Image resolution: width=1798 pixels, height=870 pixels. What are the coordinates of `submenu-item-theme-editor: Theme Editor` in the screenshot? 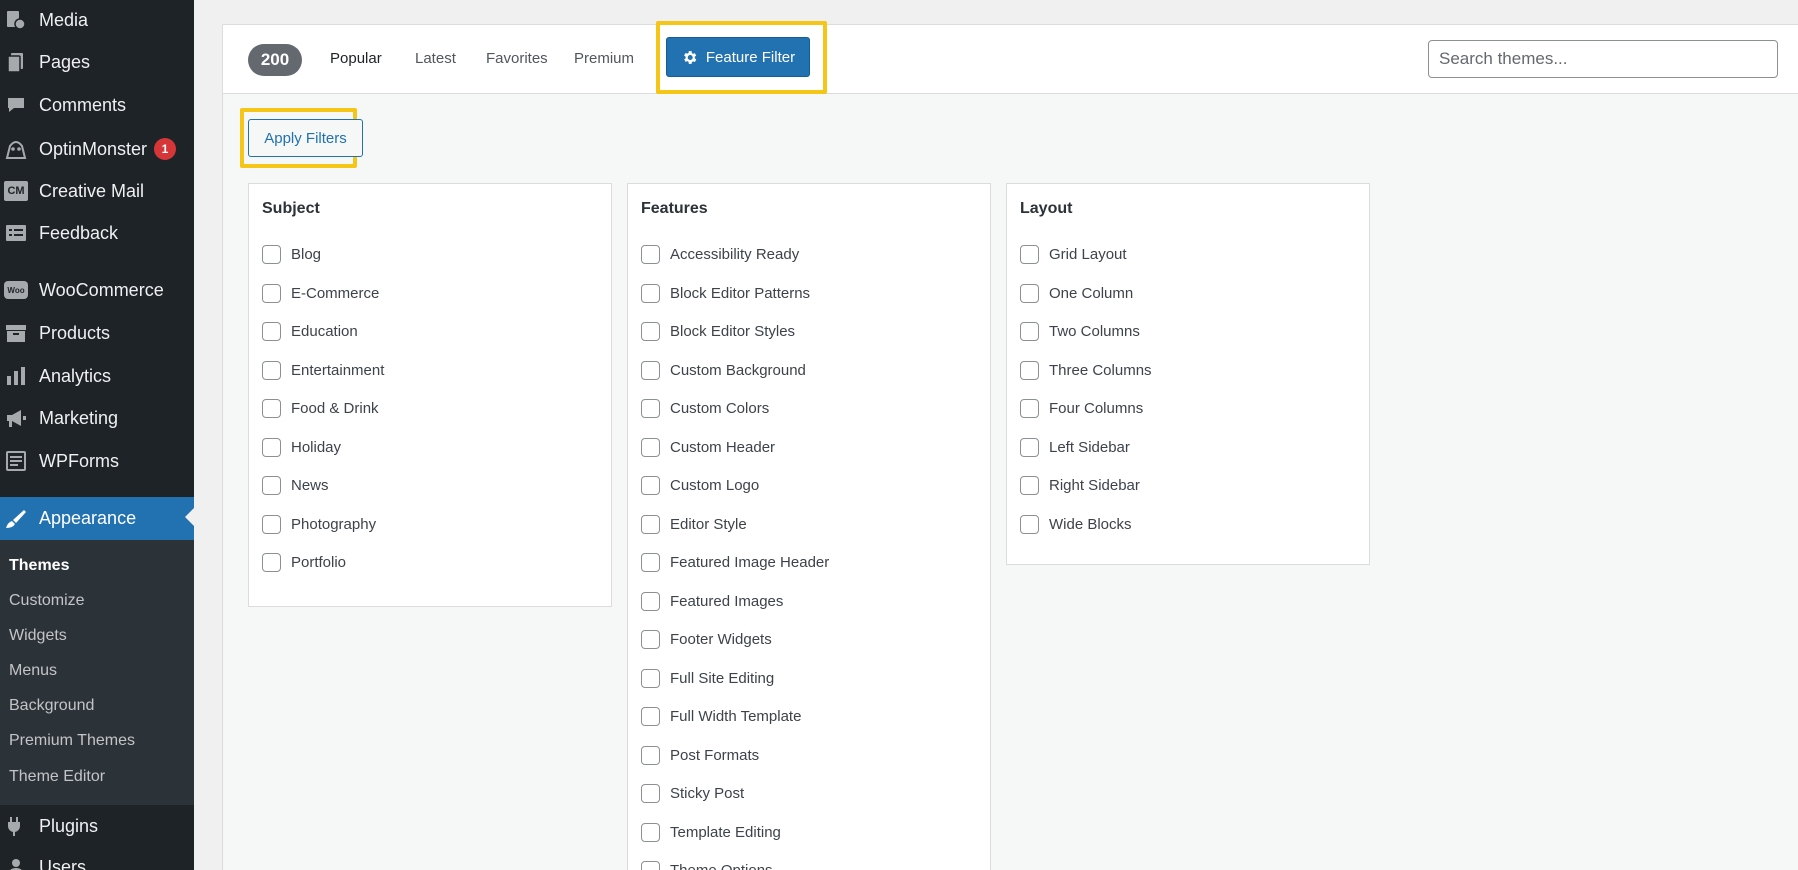 It's located at (57, 777).